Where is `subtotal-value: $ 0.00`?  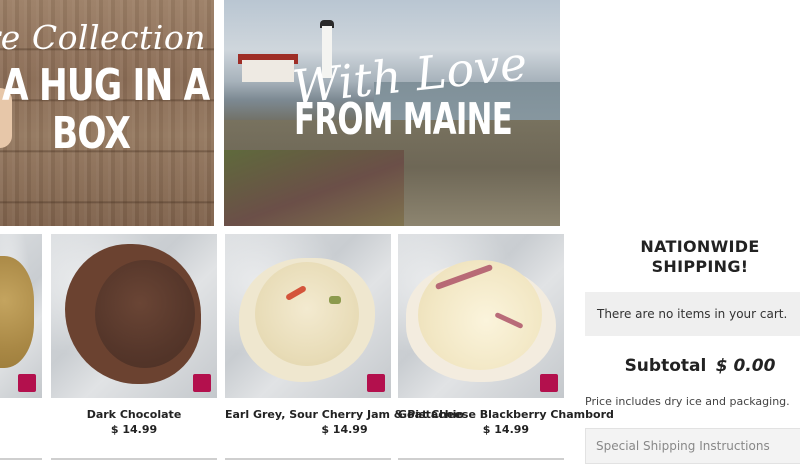 subtotal-value: $ 0.00 is located at coordinates (745, 366).